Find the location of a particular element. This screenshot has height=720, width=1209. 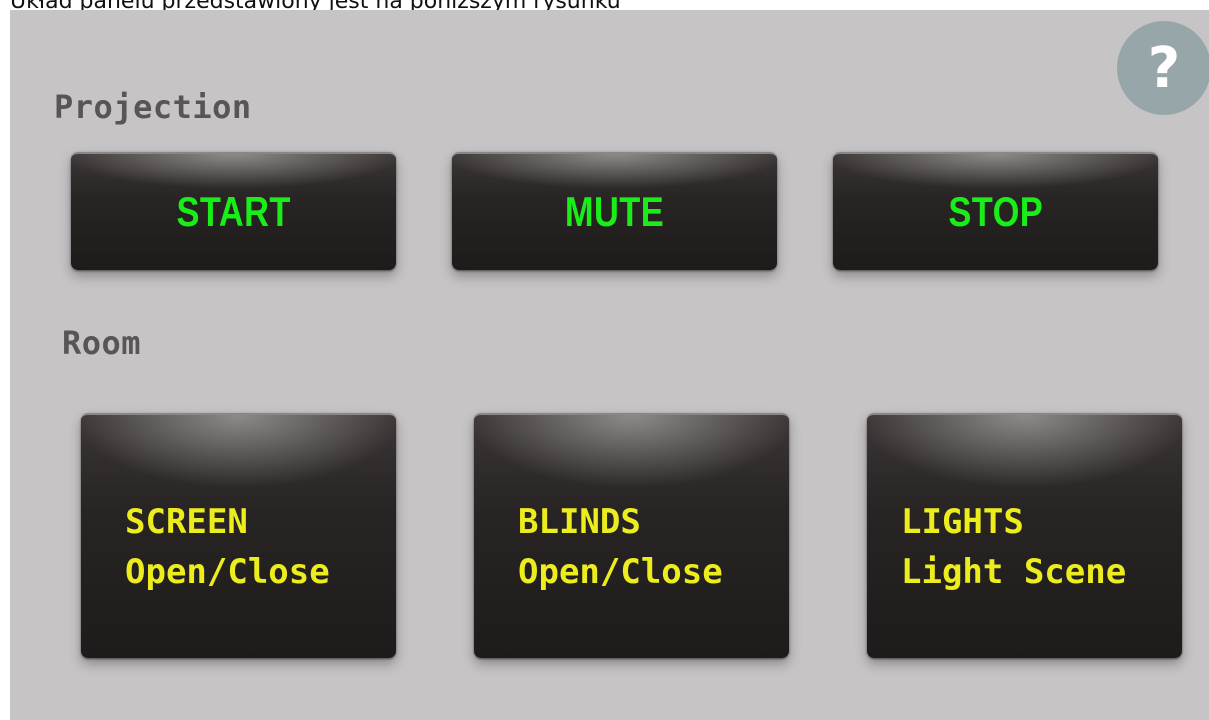

help-button: ? is located at coordinates (1163, 68).